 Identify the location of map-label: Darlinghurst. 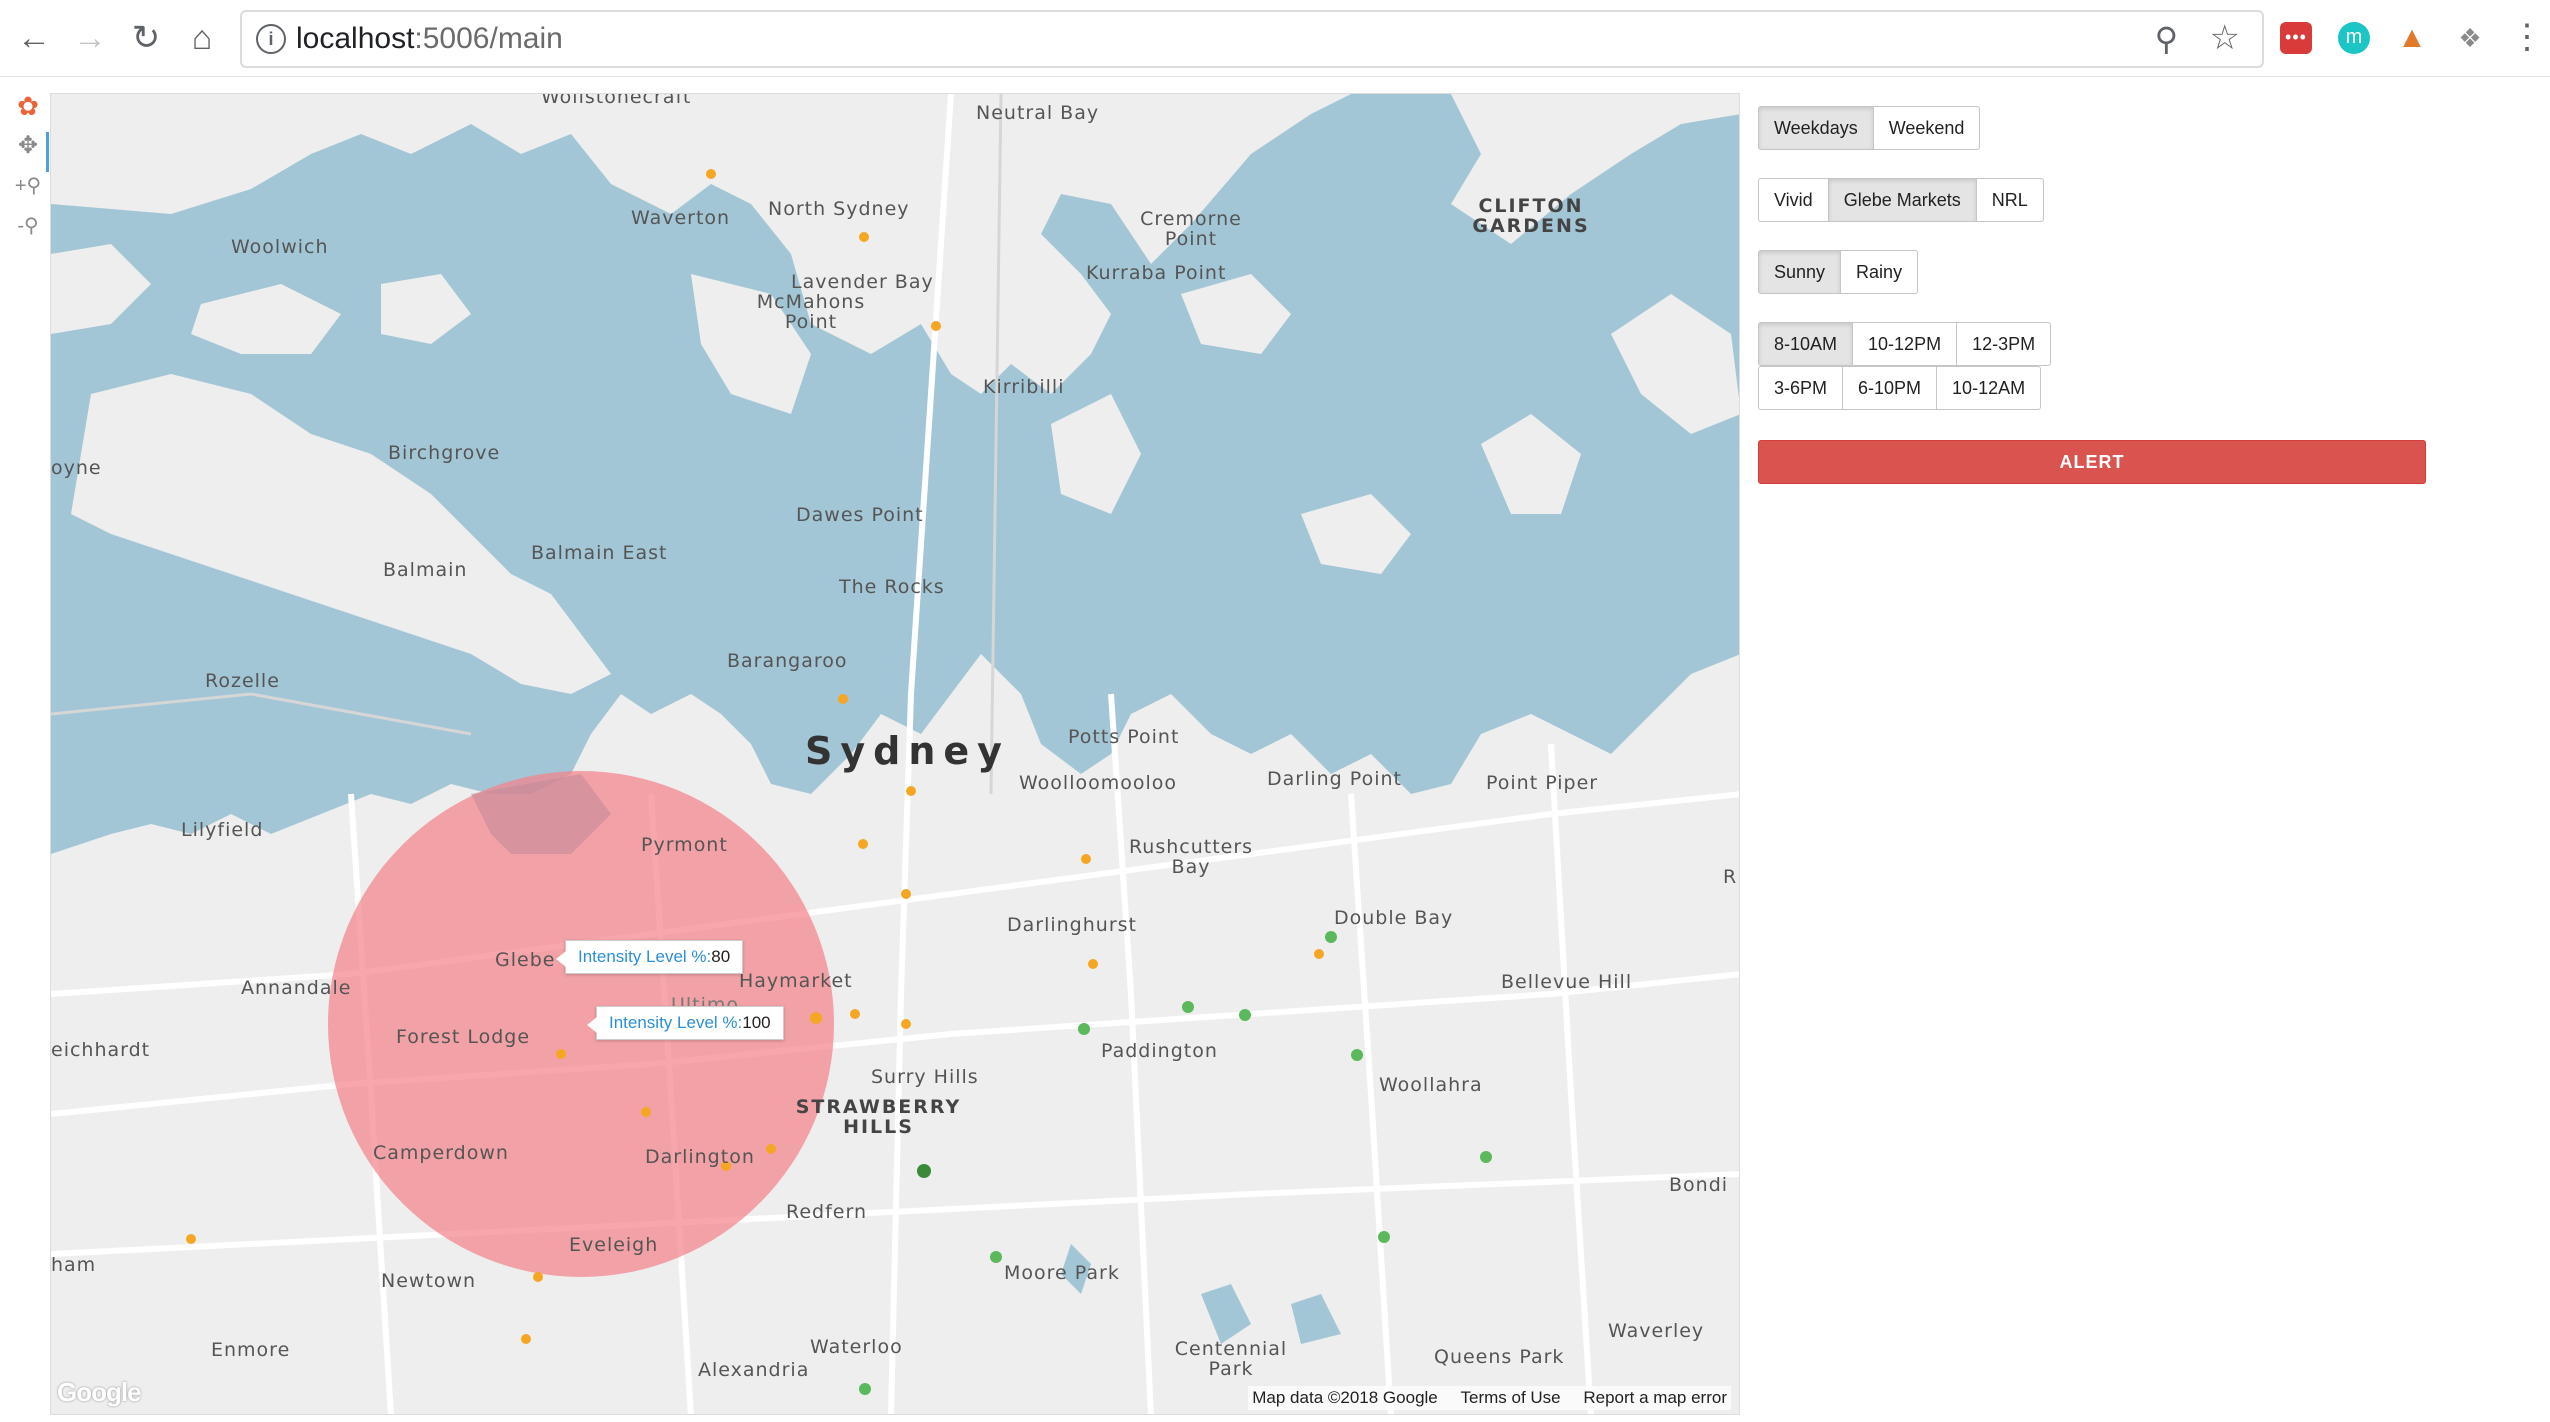
(1072, 925).